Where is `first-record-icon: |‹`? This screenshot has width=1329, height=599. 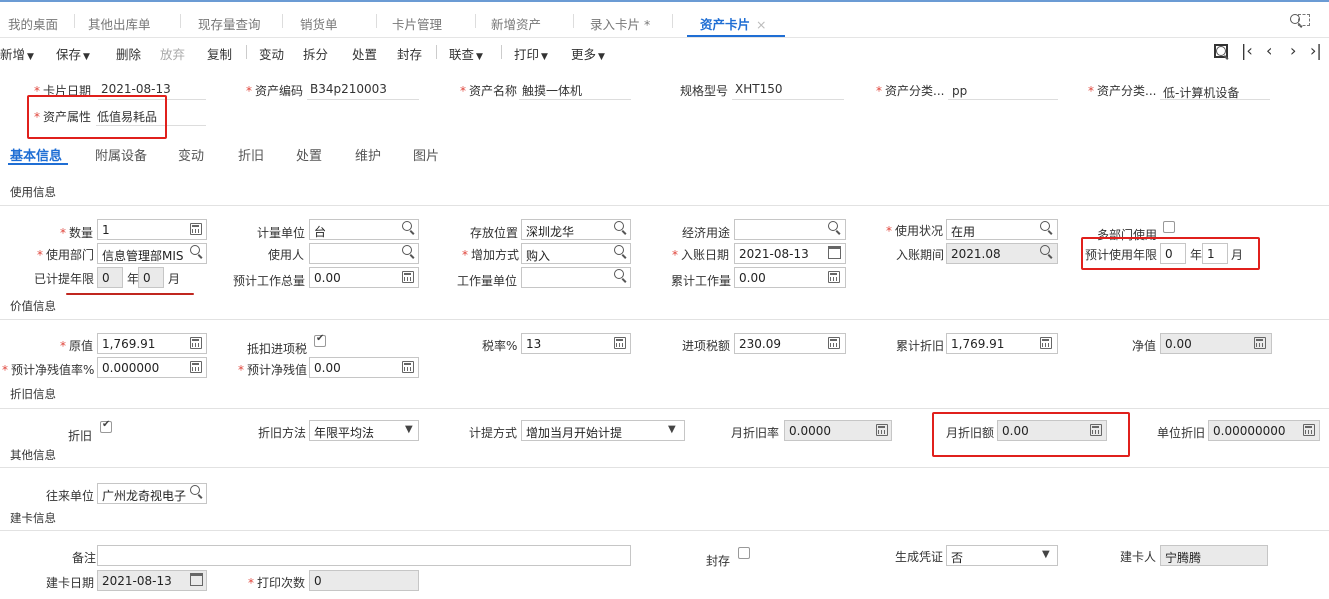 first-record-icon: |‹ is located at coordinates (1247, 50).